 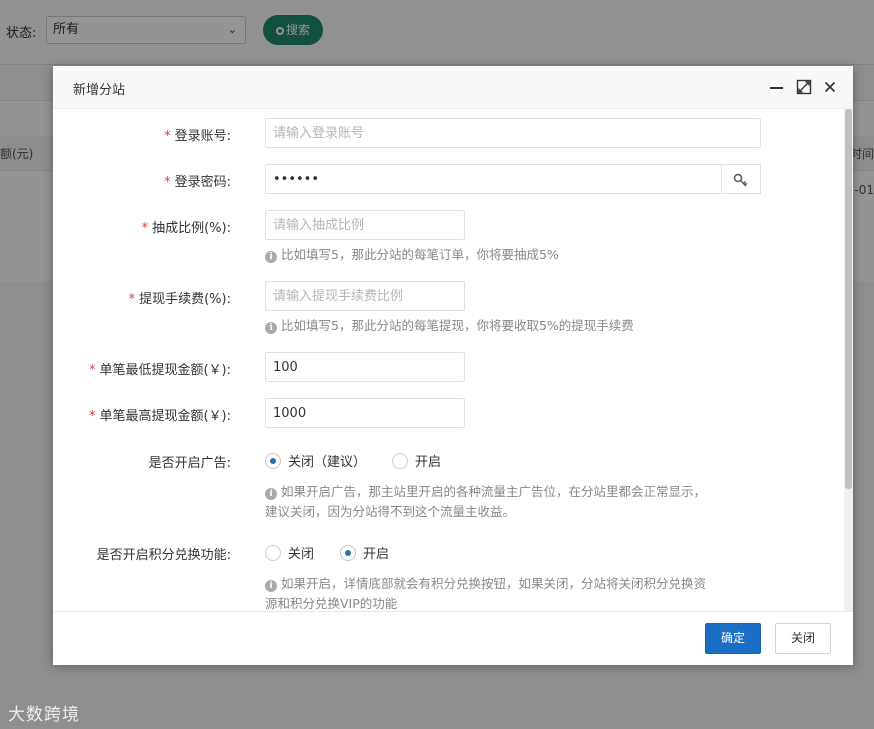 What do you see at coordinates (179, 299) in the screenshot?
I see `withdraw-fee-label: * 提现手续费(%):` at bounding box center [179, 299].